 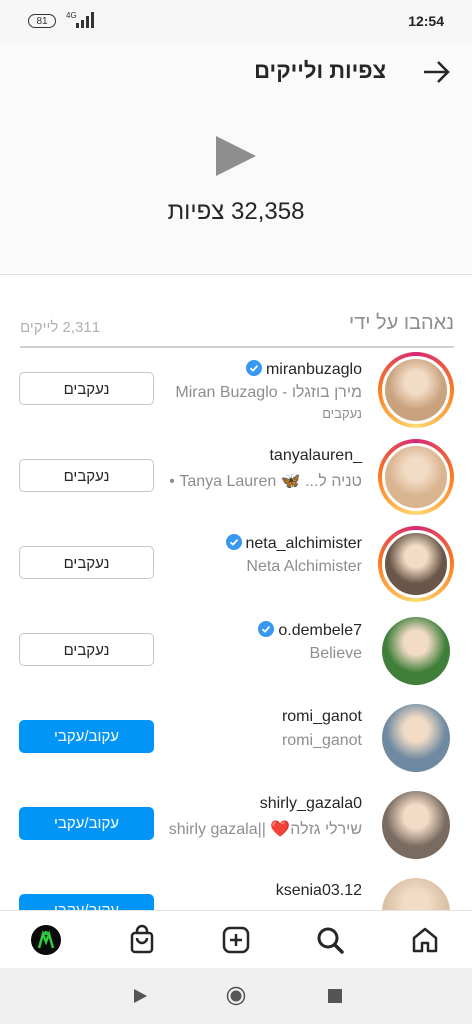 I want to click on back-arrow-icon, so click(x=436, y=72).